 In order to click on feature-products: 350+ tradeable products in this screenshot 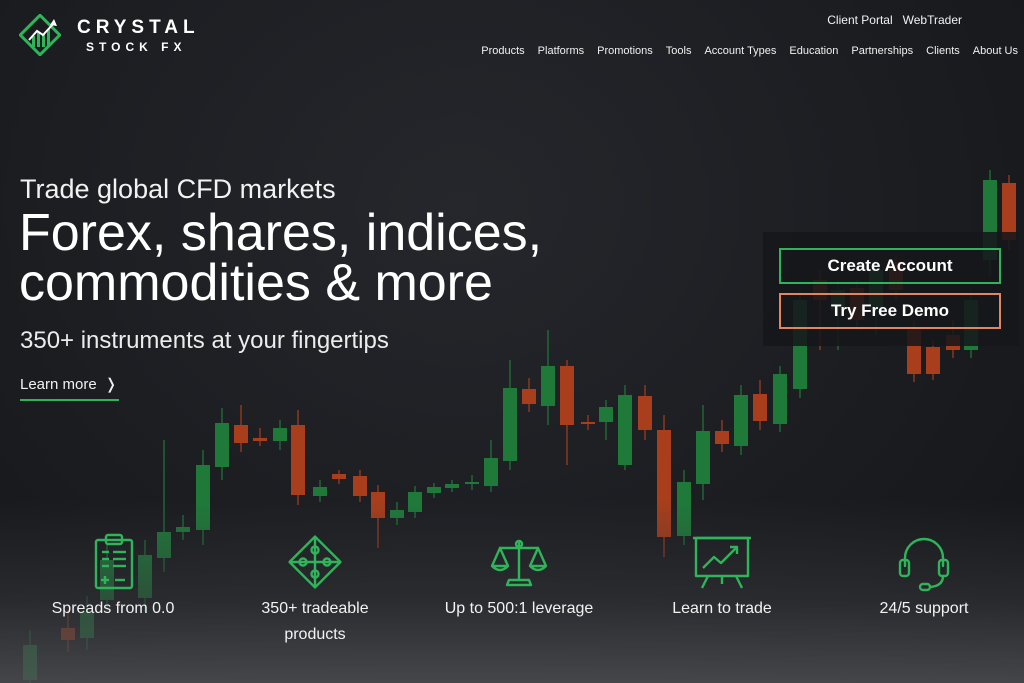, I will do `click(315, 589)`.